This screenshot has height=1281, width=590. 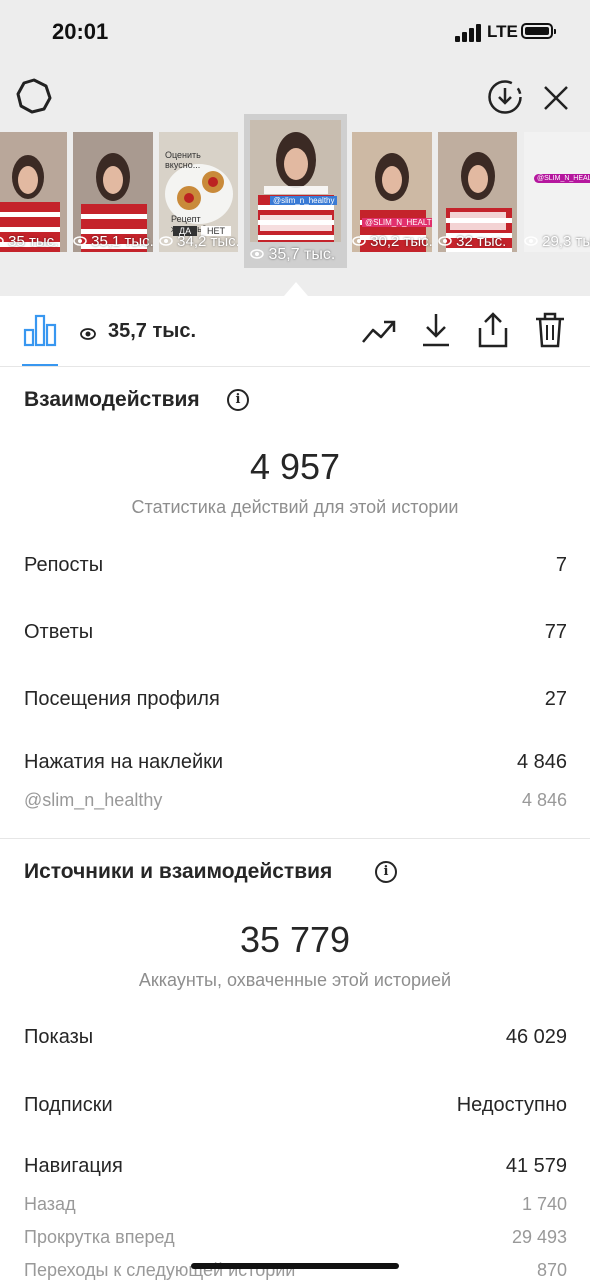 I want to click on story-views-value: 35 тыс., so click(x=33, y=241).